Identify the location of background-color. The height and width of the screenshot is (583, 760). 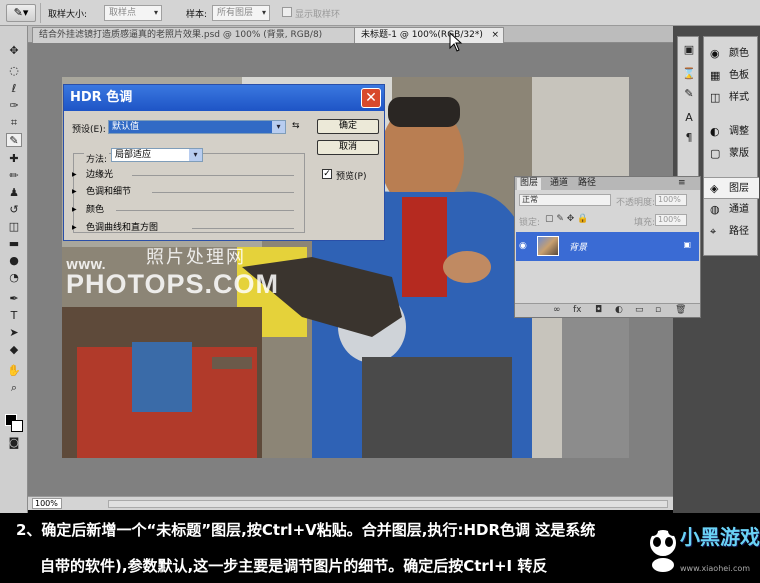
(17, 426).